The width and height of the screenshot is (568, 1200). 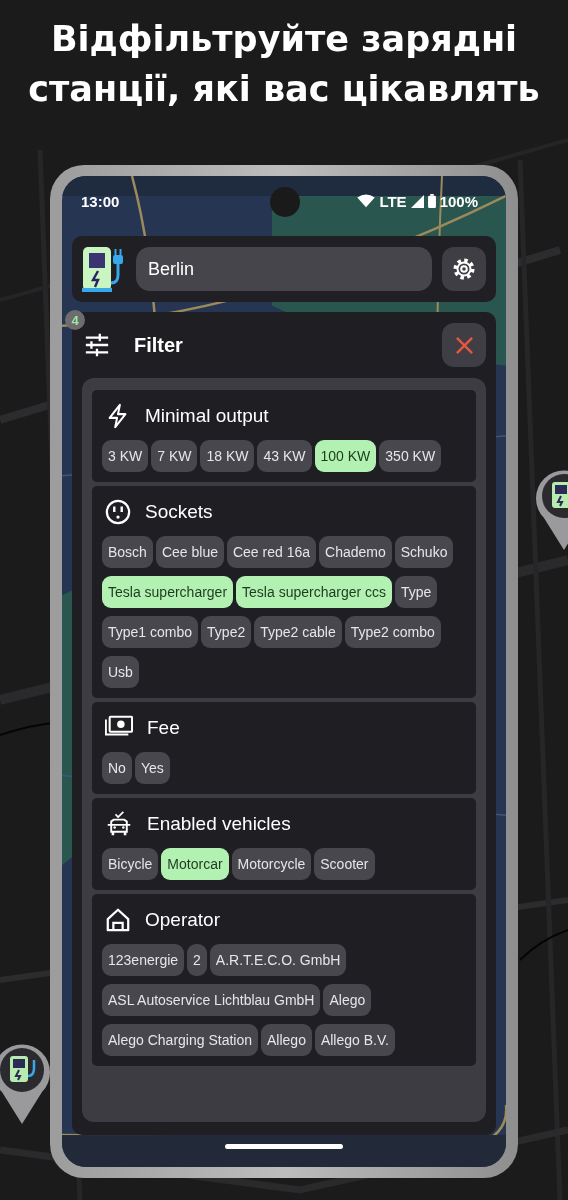 I want to click on headline: Відфільтруйте зарядні, so click(x=284, y=39).